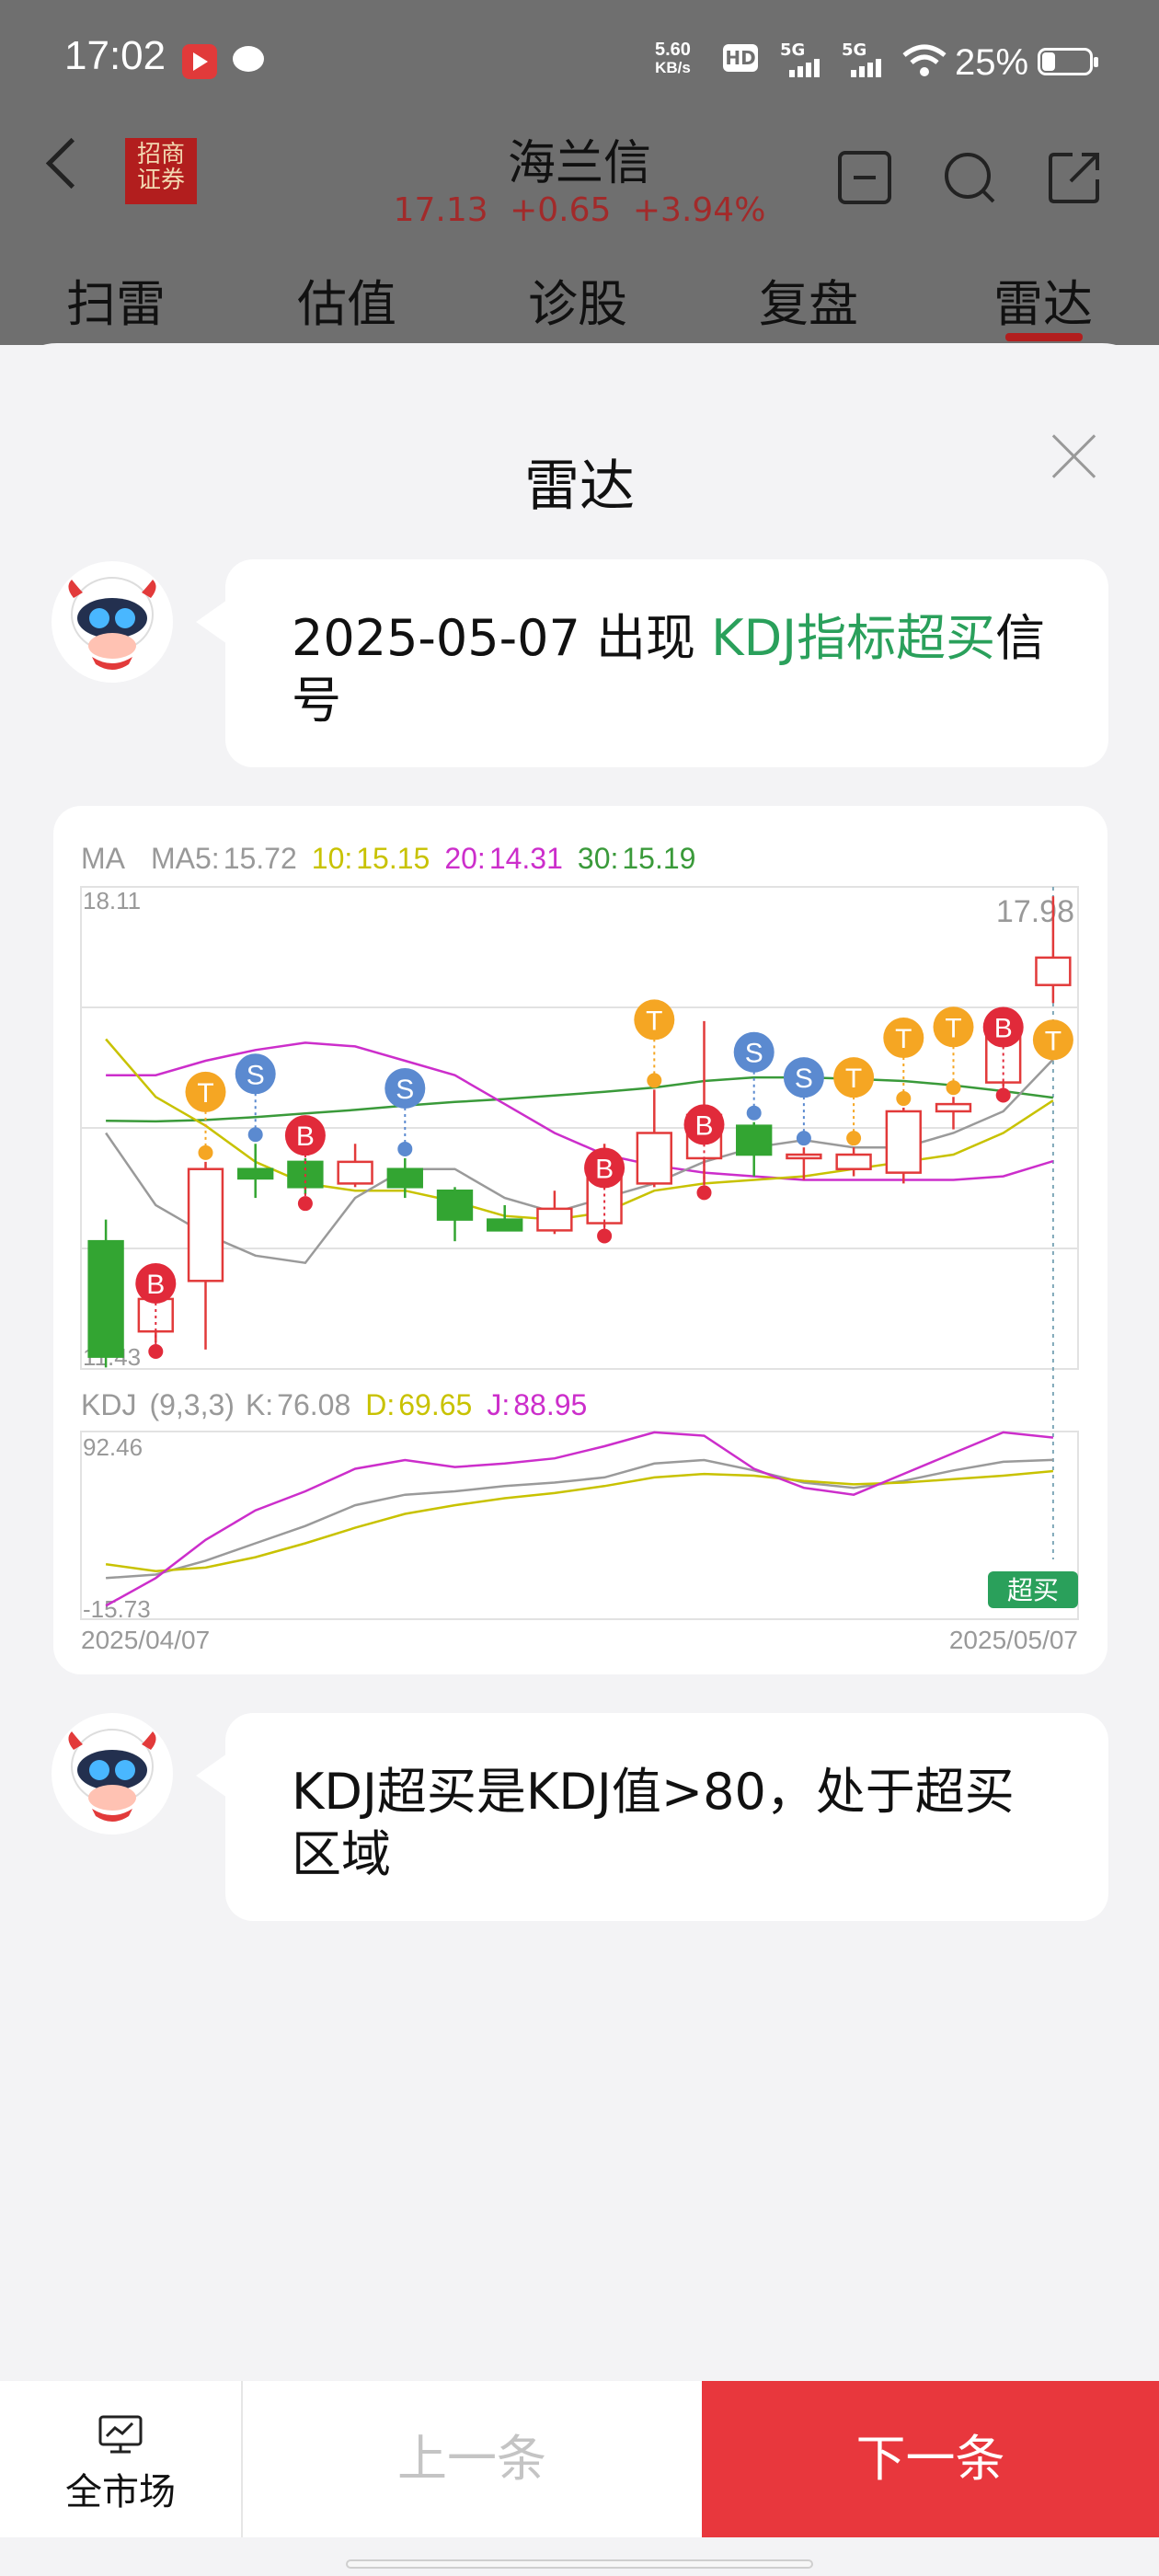 Image resolution: width=1159 pixels, height=2576 pixels. I want to click on signal-2-icon: 5G, so click(869, 58).